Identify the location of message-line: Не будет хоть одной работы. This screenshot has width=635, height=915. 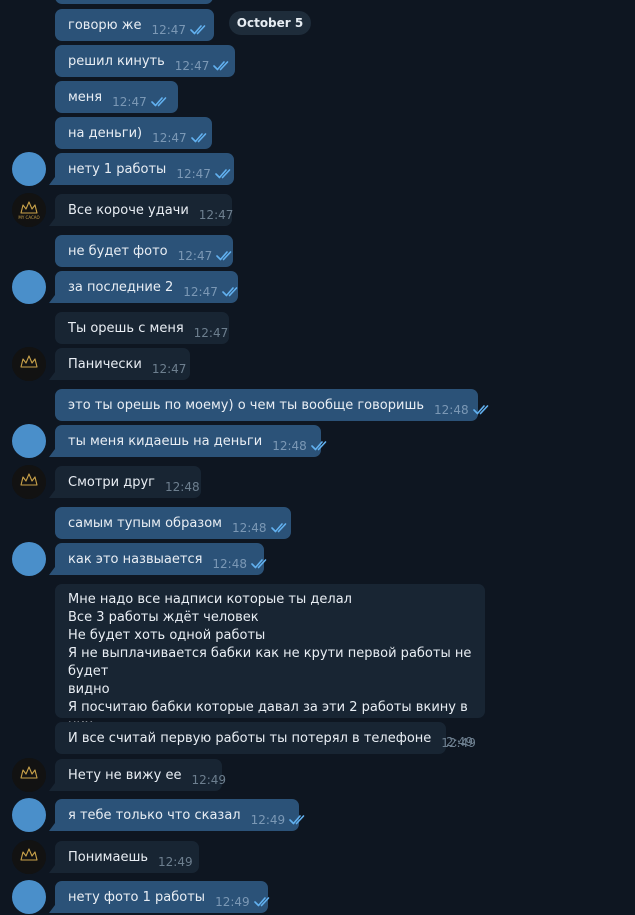
(167, 635).